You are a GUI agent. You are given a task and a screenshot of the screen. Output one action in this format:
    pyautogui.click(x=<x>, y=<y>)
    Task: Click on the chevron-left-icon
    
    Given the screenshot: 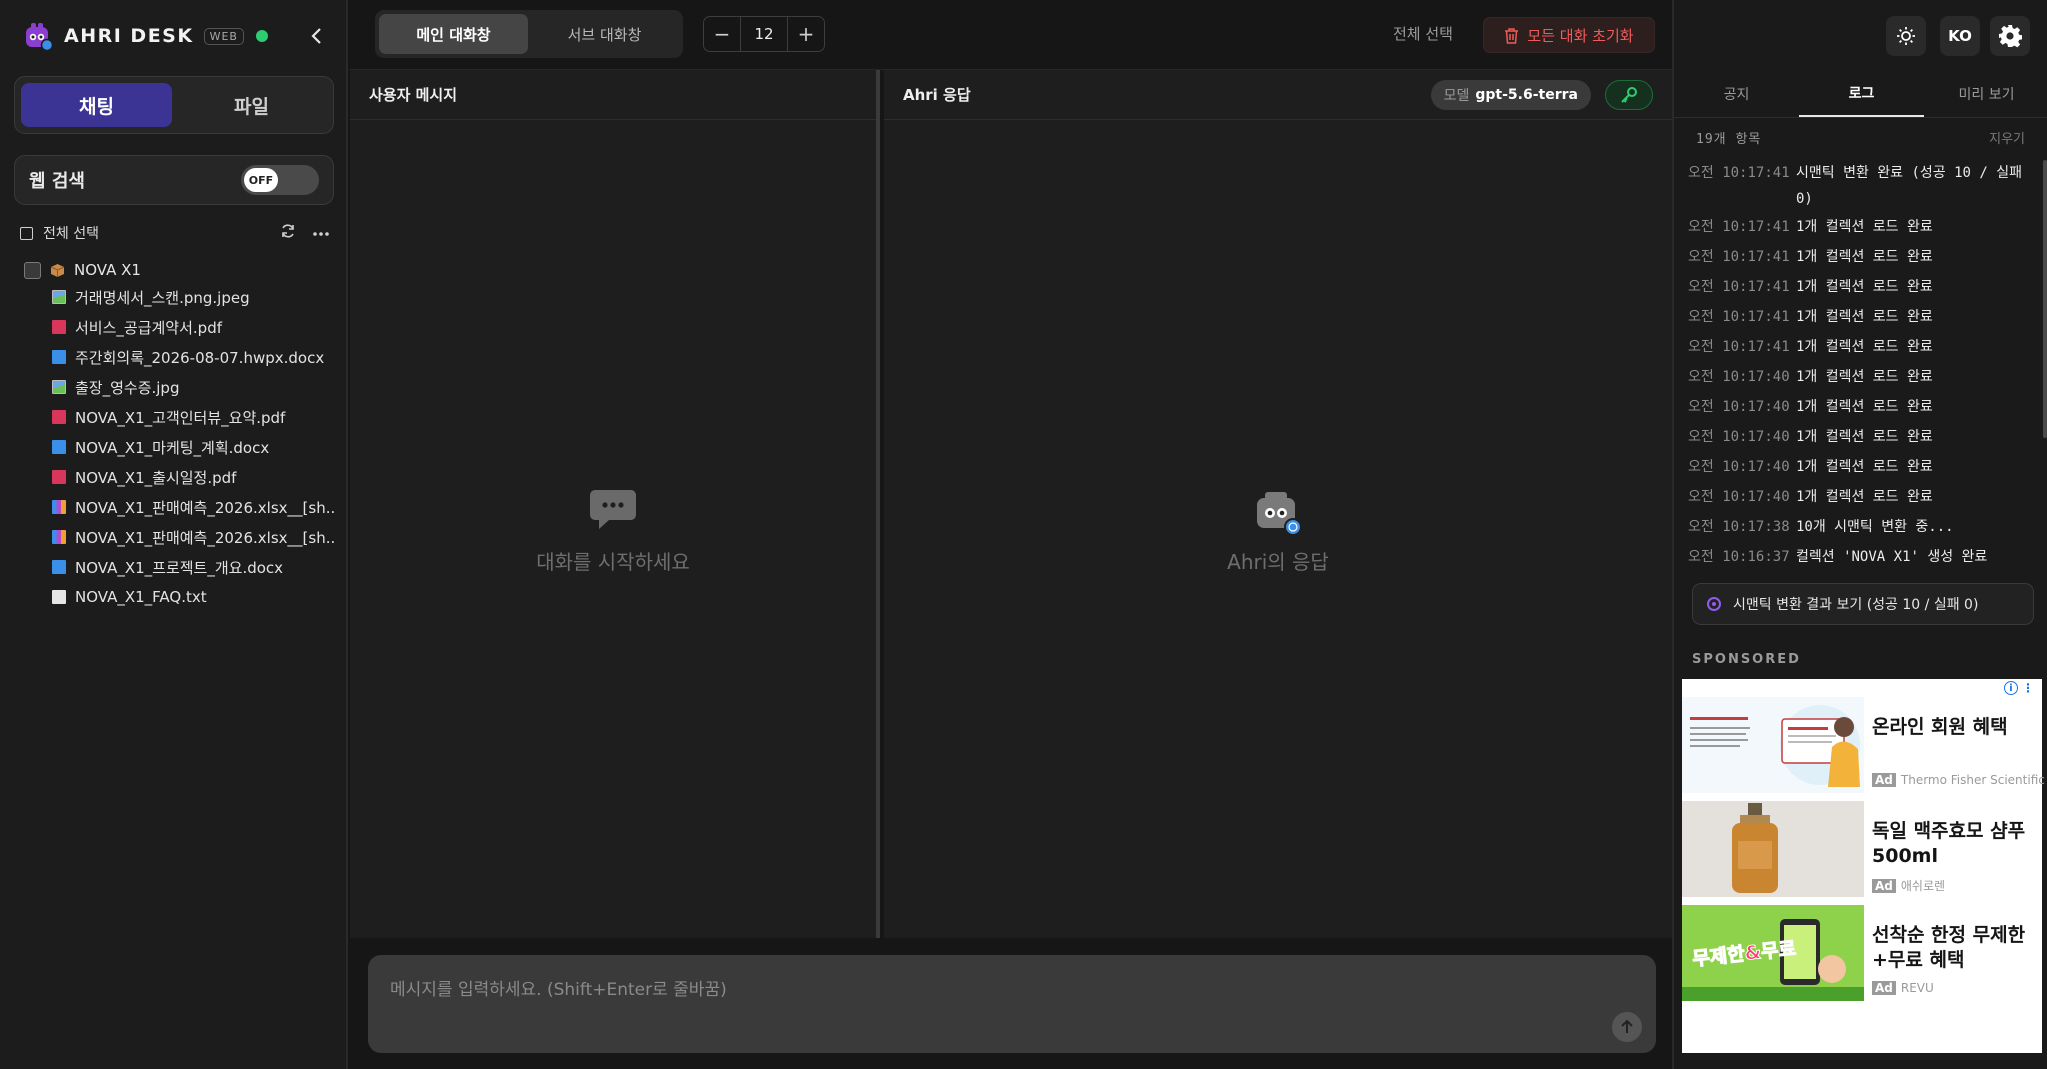 What is the action you would take?
    pyautogui.click(x=316, y=36)
    